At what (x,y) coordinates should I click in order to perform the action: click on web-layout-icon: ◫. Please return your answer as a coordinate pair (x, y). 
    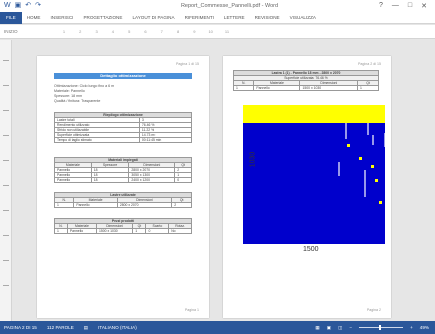
    Looking at the image, I should click on (340, 328).